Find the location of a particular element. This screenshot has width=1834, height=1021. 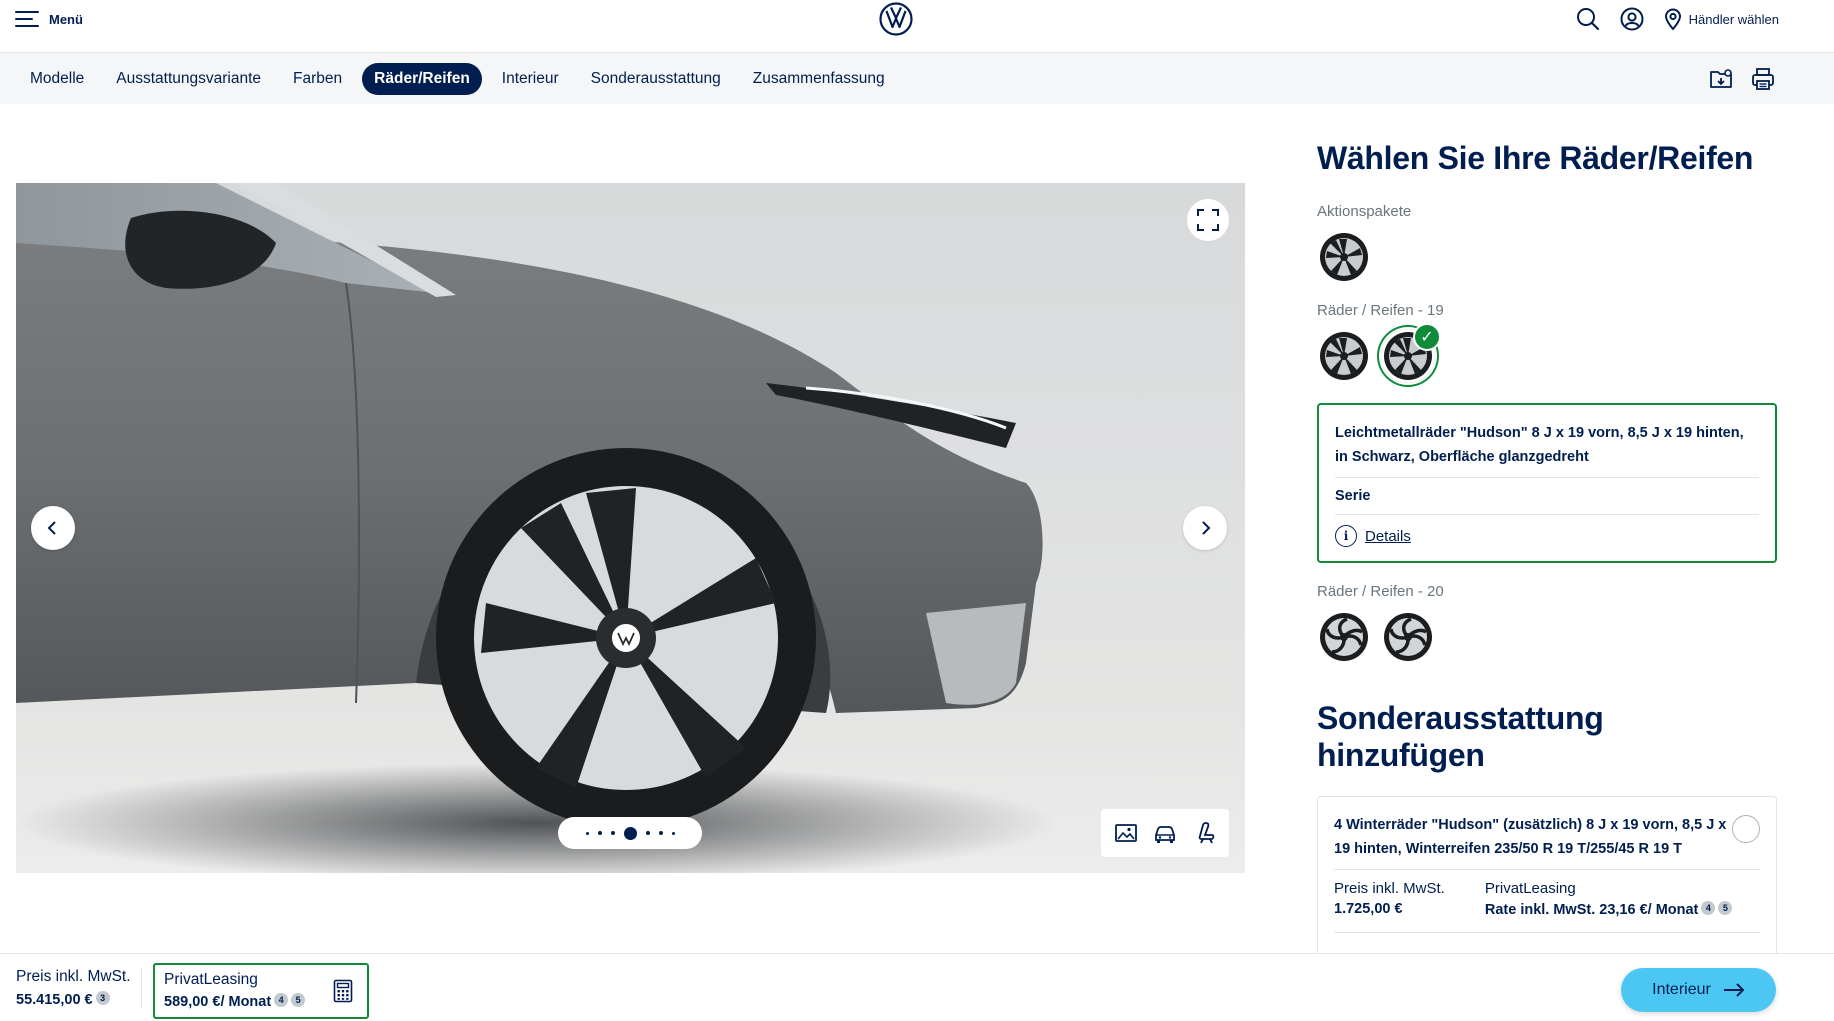

chevron-left-icon is located at coordinates (51, 528).